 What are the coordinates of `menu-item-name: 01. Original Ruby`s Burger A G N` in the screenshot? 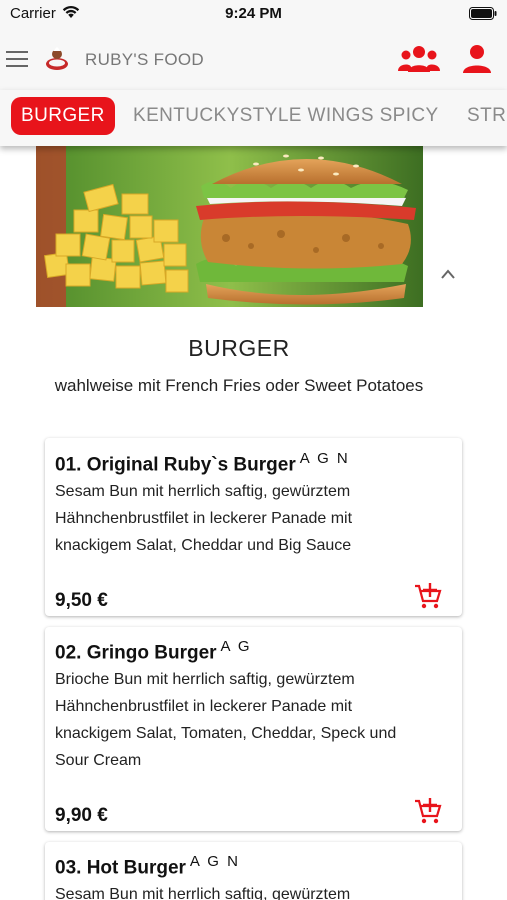 It's located at (202, 463).